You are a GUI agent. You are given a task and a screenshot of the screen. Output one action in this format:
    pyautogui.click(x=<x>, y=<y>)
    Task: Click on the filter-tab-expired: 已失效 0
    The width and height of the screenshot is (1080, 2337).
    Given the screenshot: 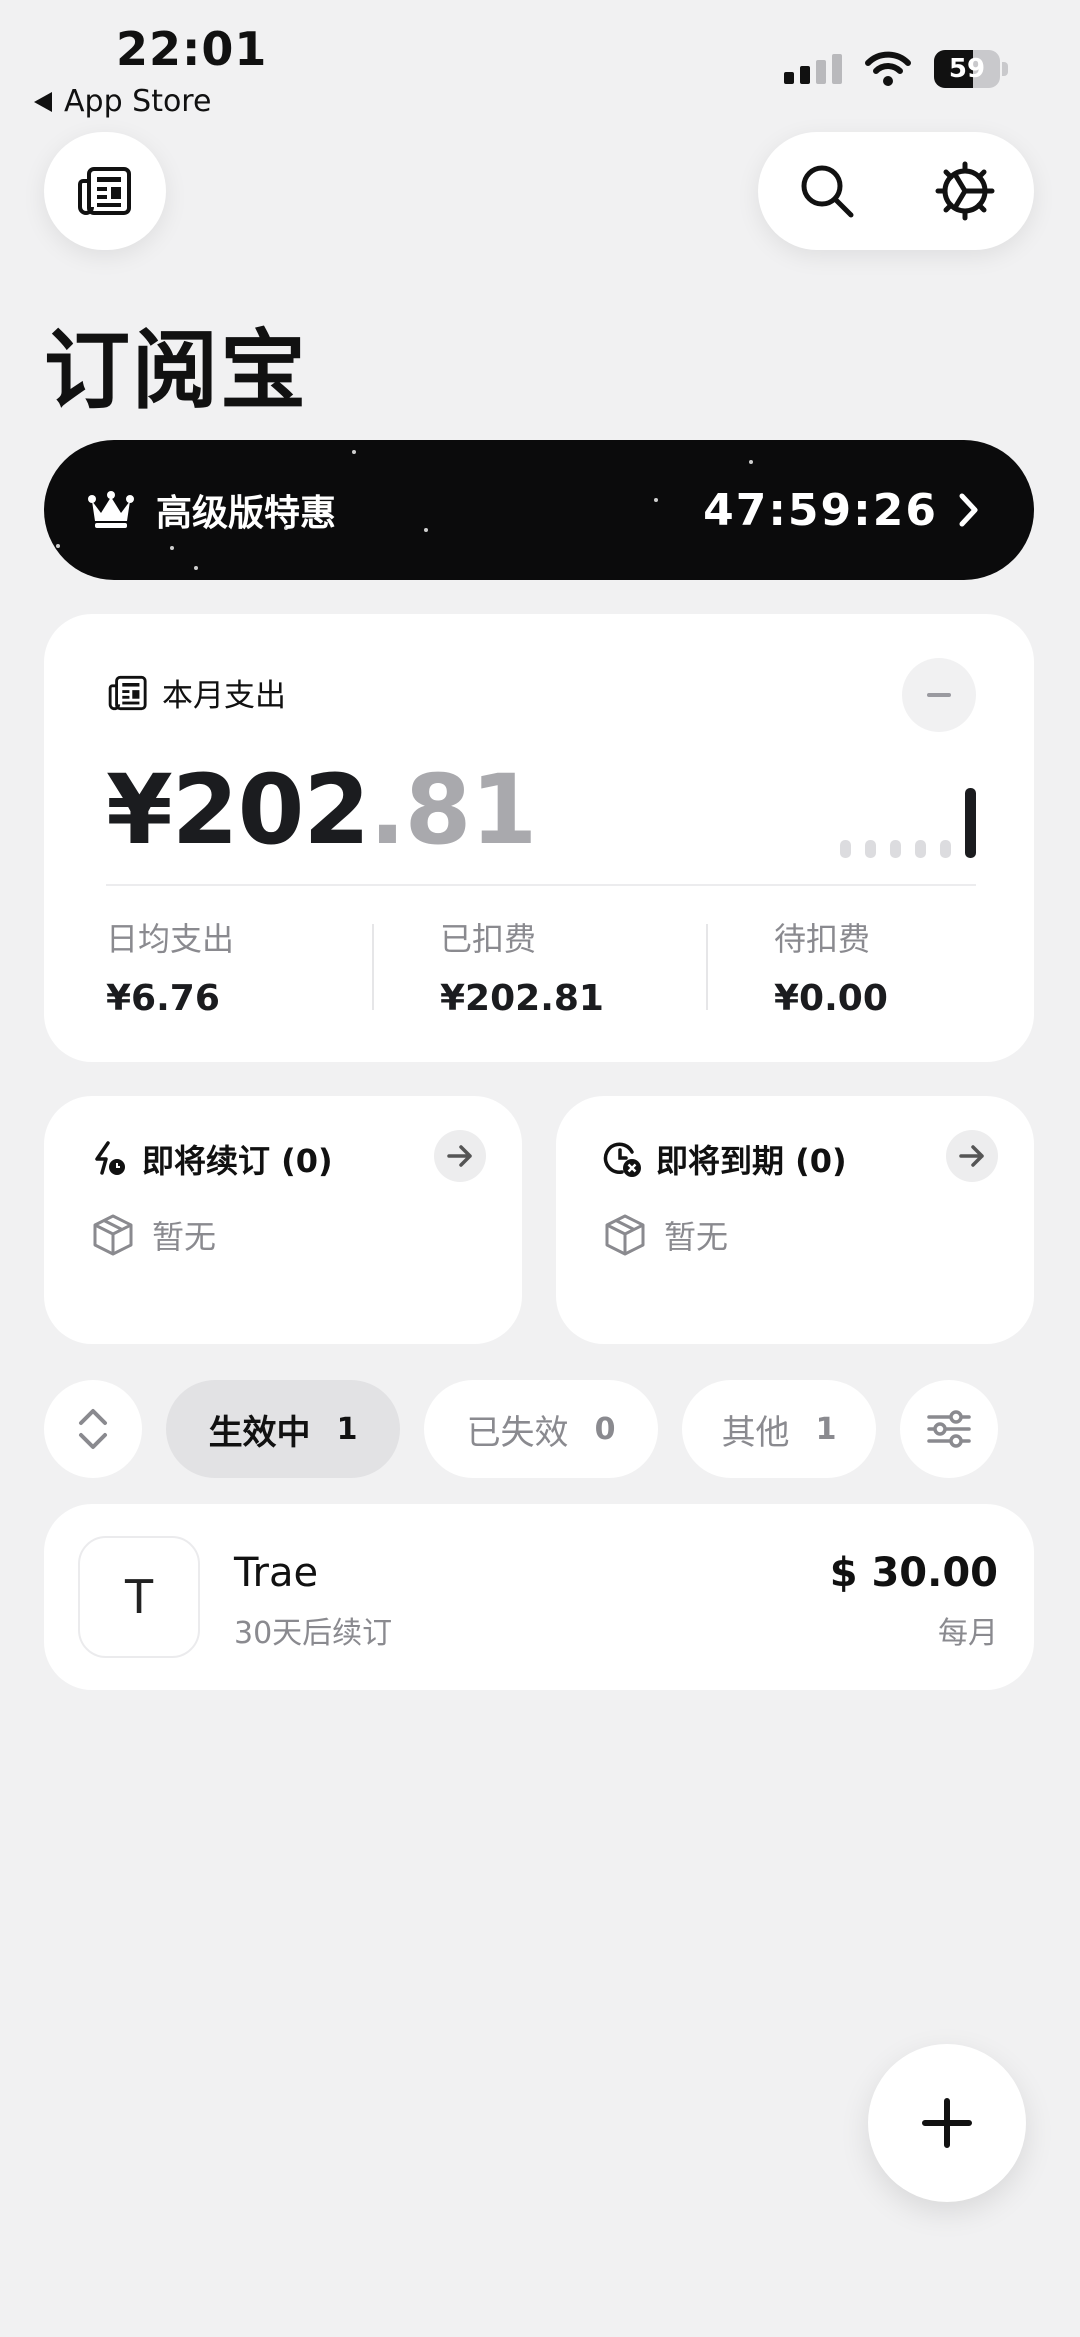 What is the action you would take?
    pyautogui.click(x=541, y=1429)
    